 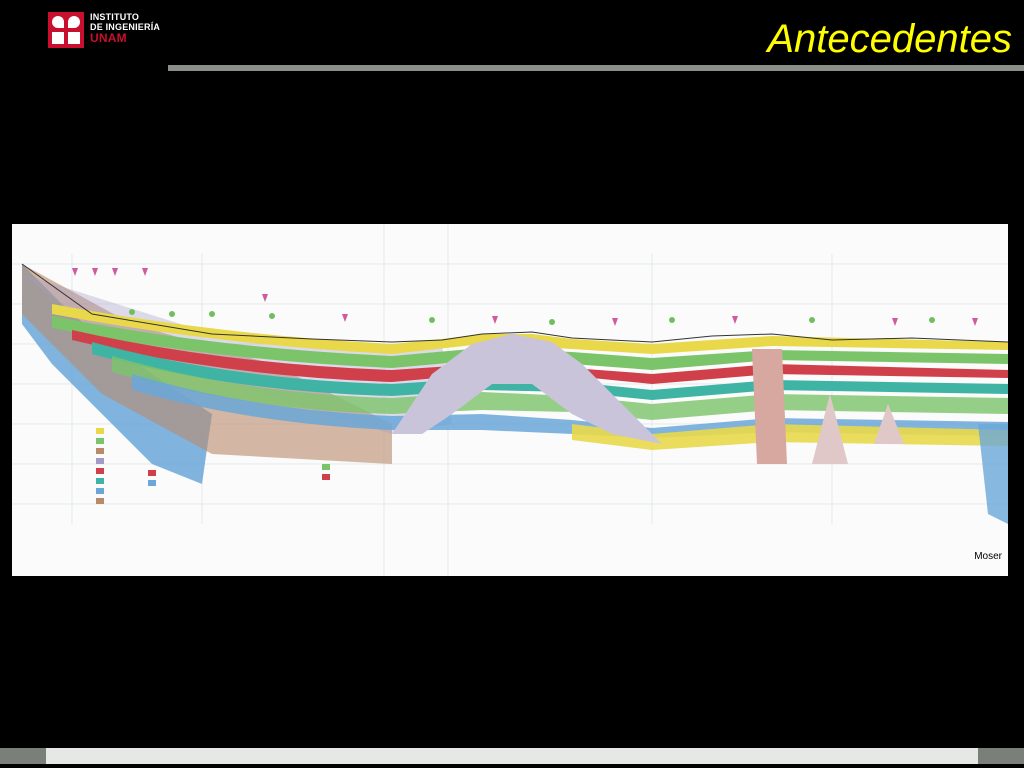 I want to click on unam-emblem-icon, so click(x=66, y=30).